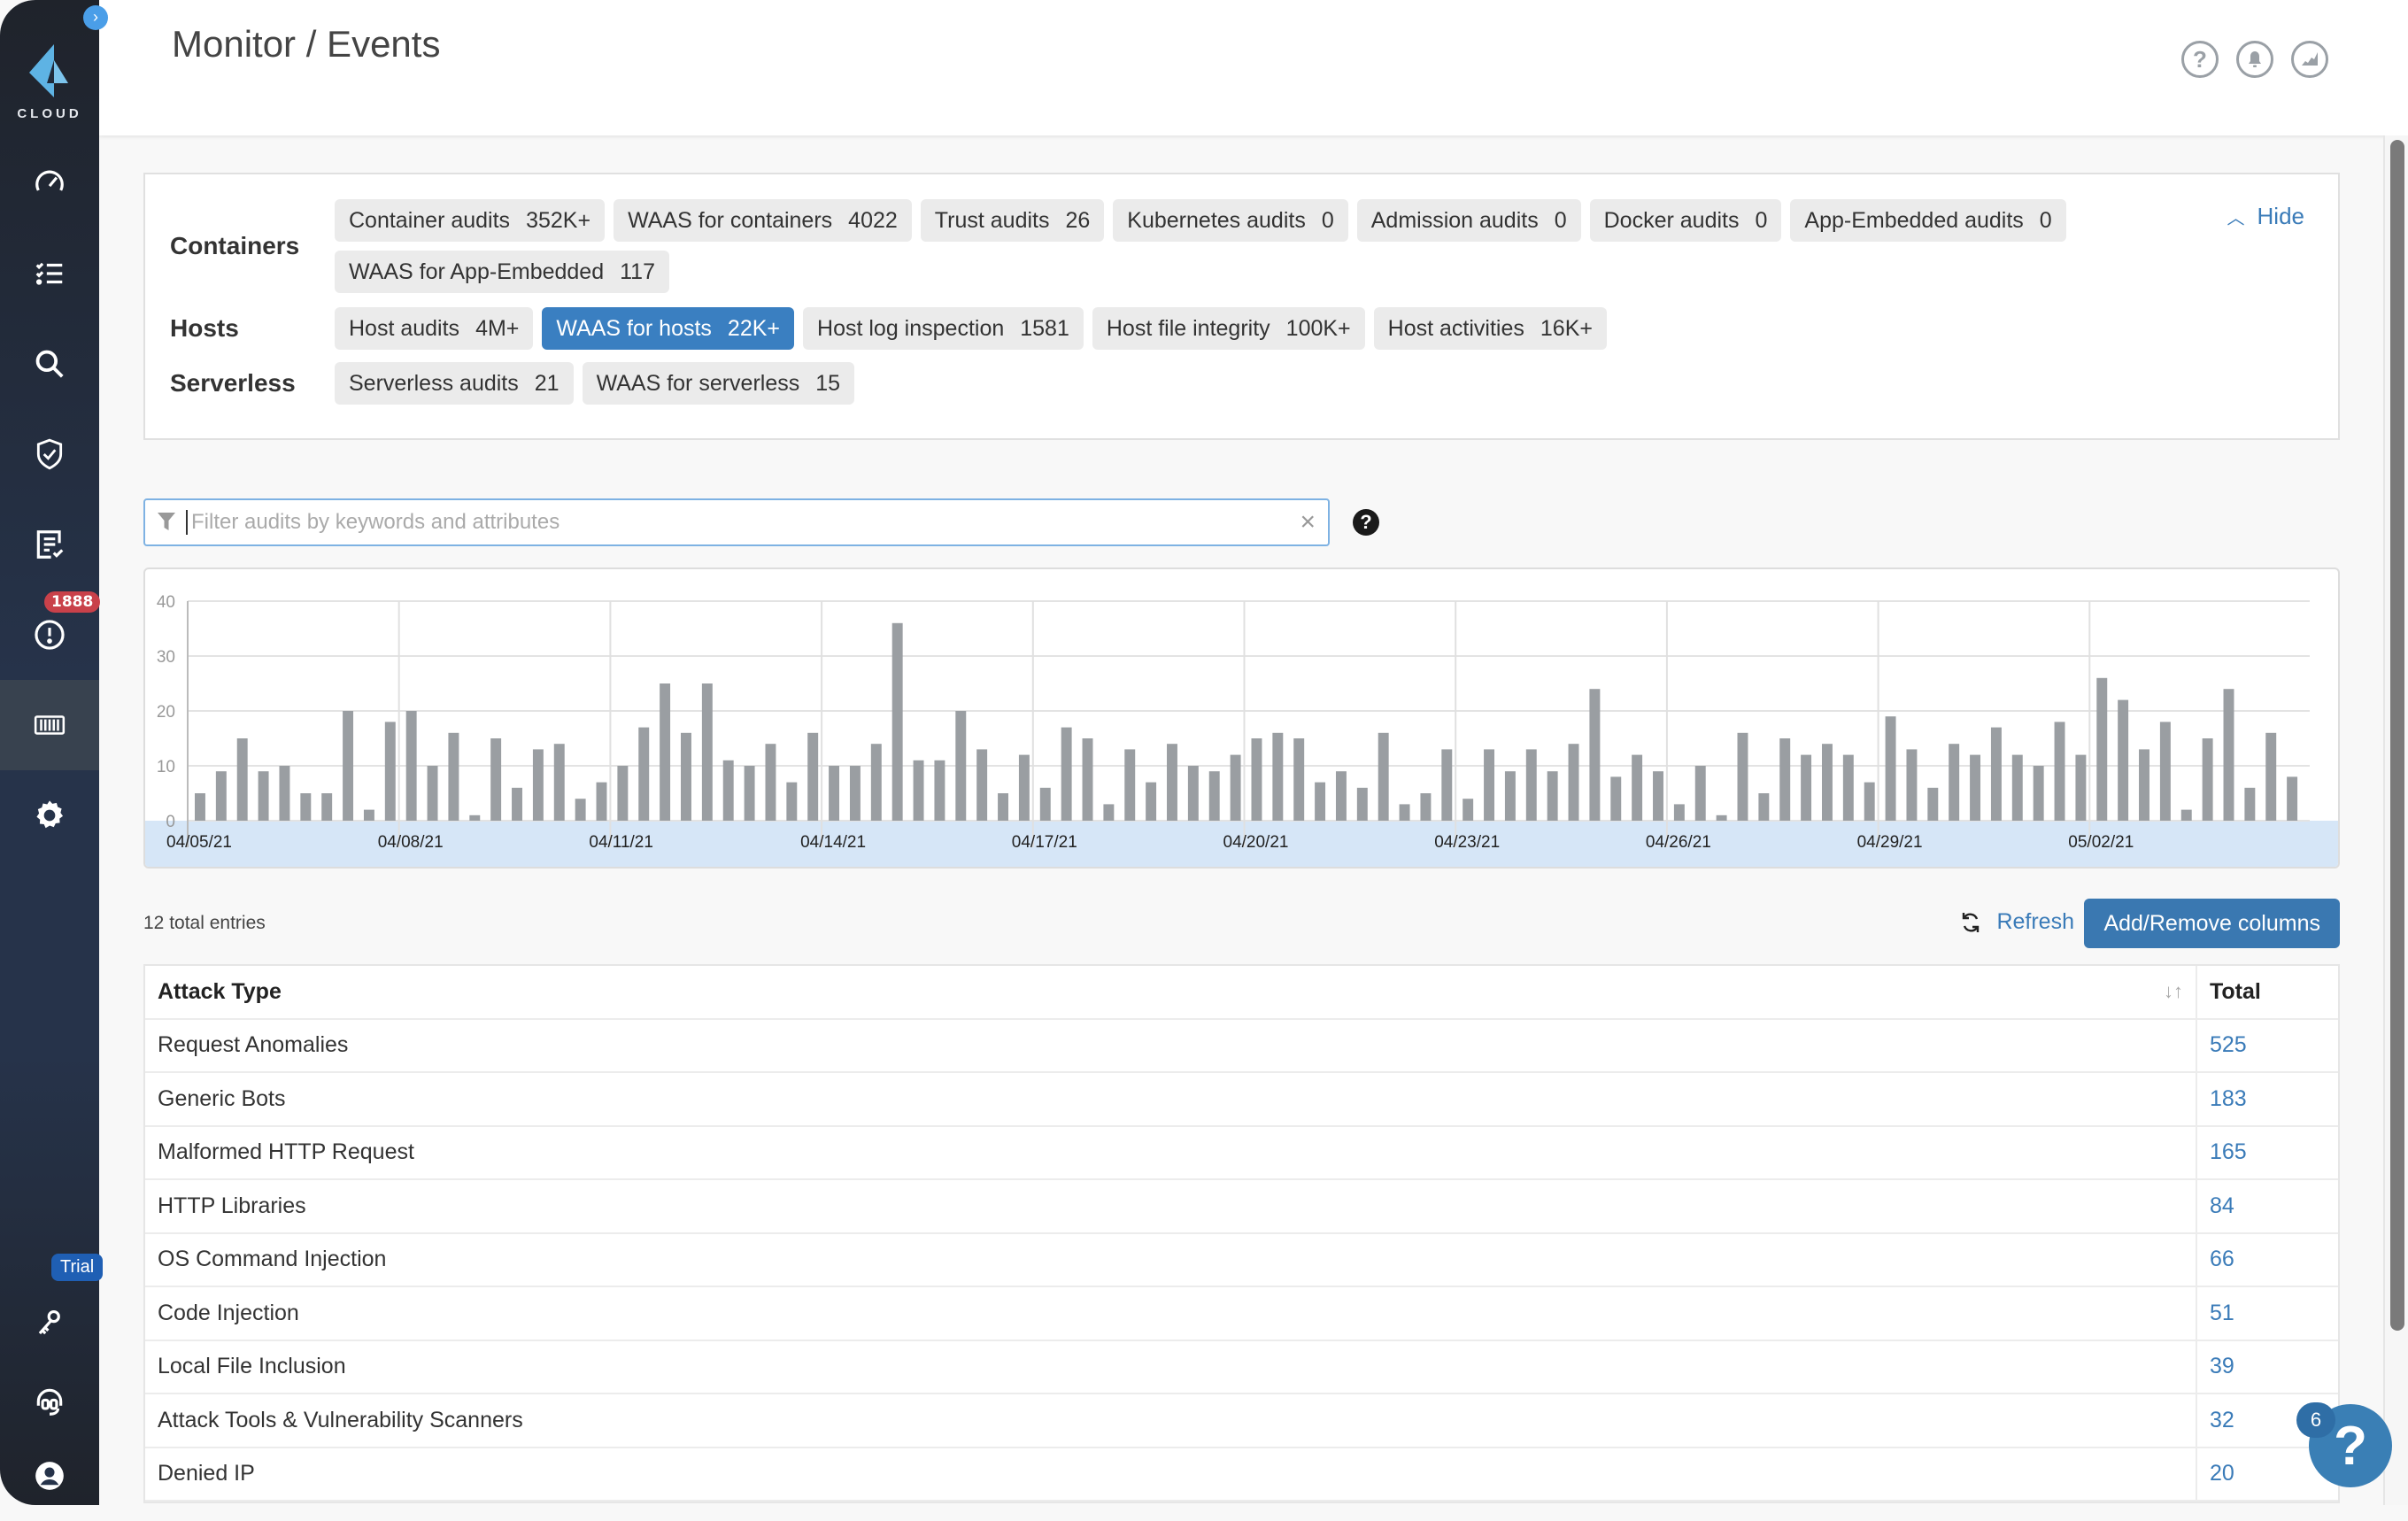 This screenshot has height=1521, width=2408. I want to click on column-header-attack-type: Attack Type ↓↑, so click(1171, 992).